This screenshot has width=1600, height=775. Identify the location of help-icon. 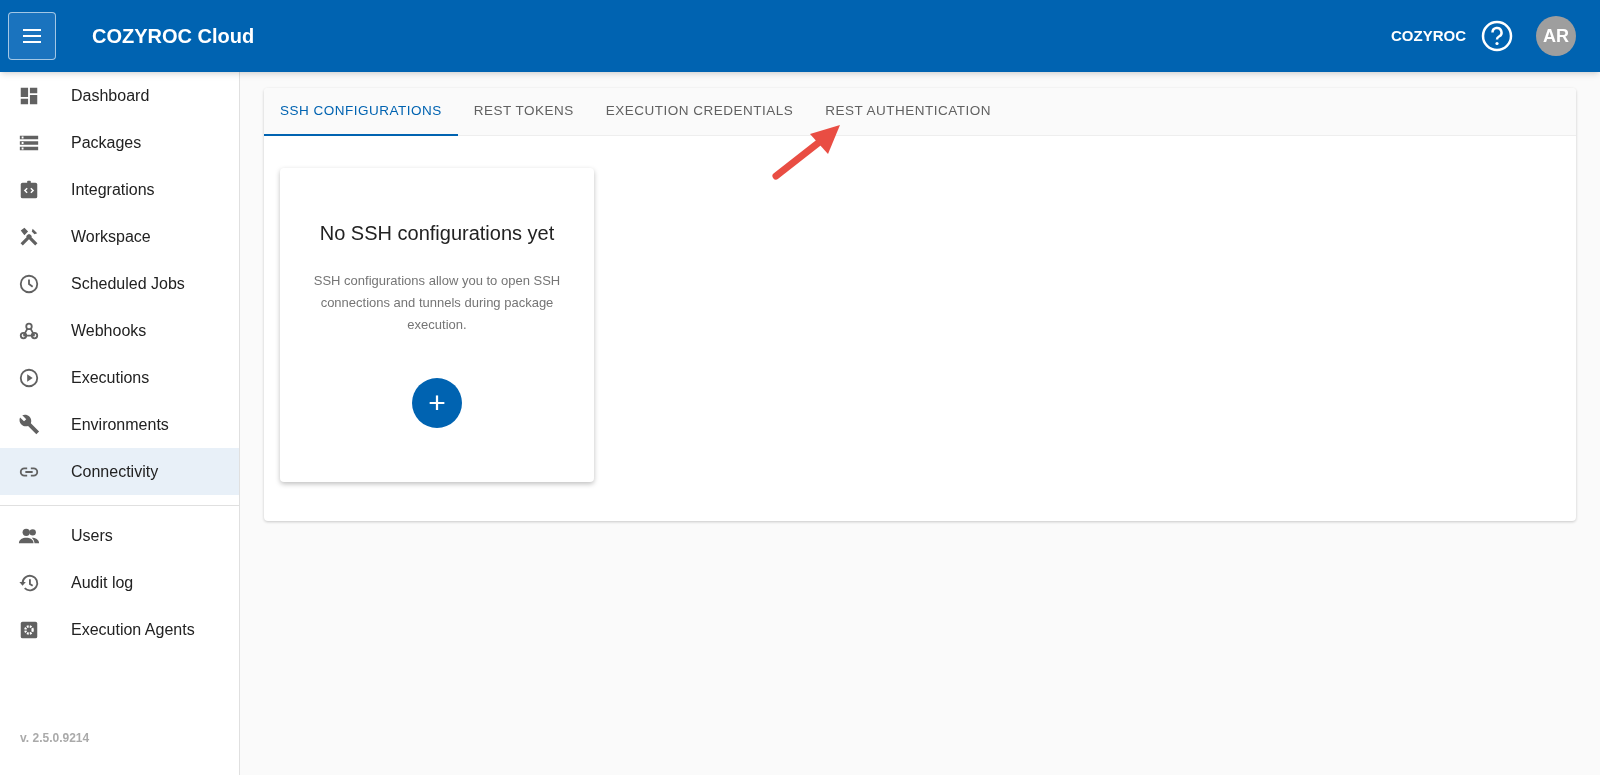
(1497, 36).